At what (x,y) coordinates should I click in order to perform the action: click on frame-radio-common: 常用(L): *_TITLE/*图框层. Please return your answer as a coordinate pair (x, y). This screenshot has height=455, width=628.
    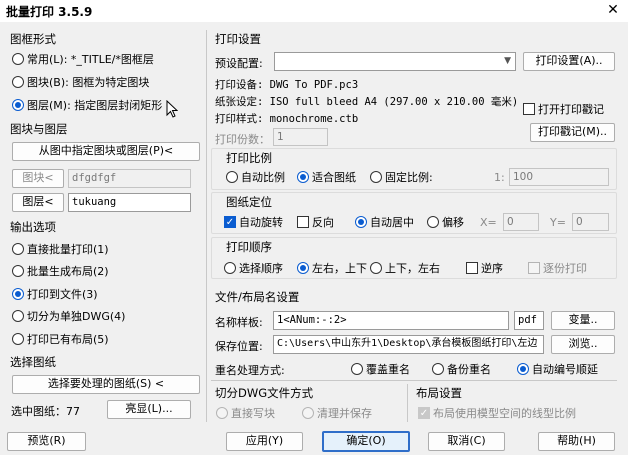
    Looking at the image, I should click on (83, 59).